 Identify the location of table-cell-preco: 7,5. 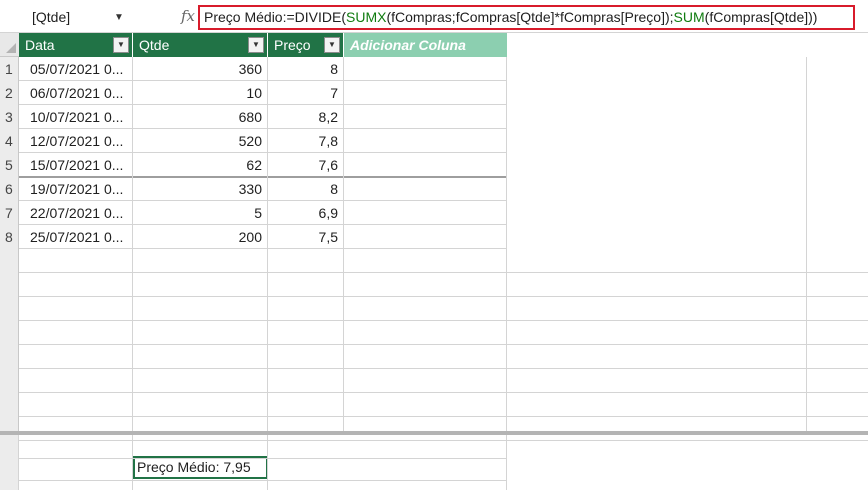
(306, 237).